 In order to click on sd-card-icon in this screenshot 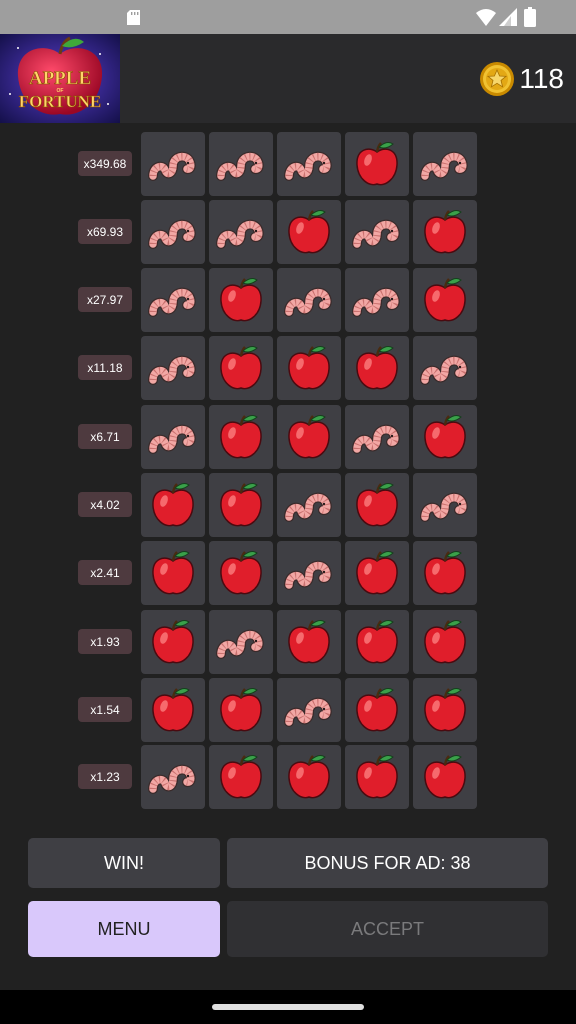, I will do `click(133, 17)`.